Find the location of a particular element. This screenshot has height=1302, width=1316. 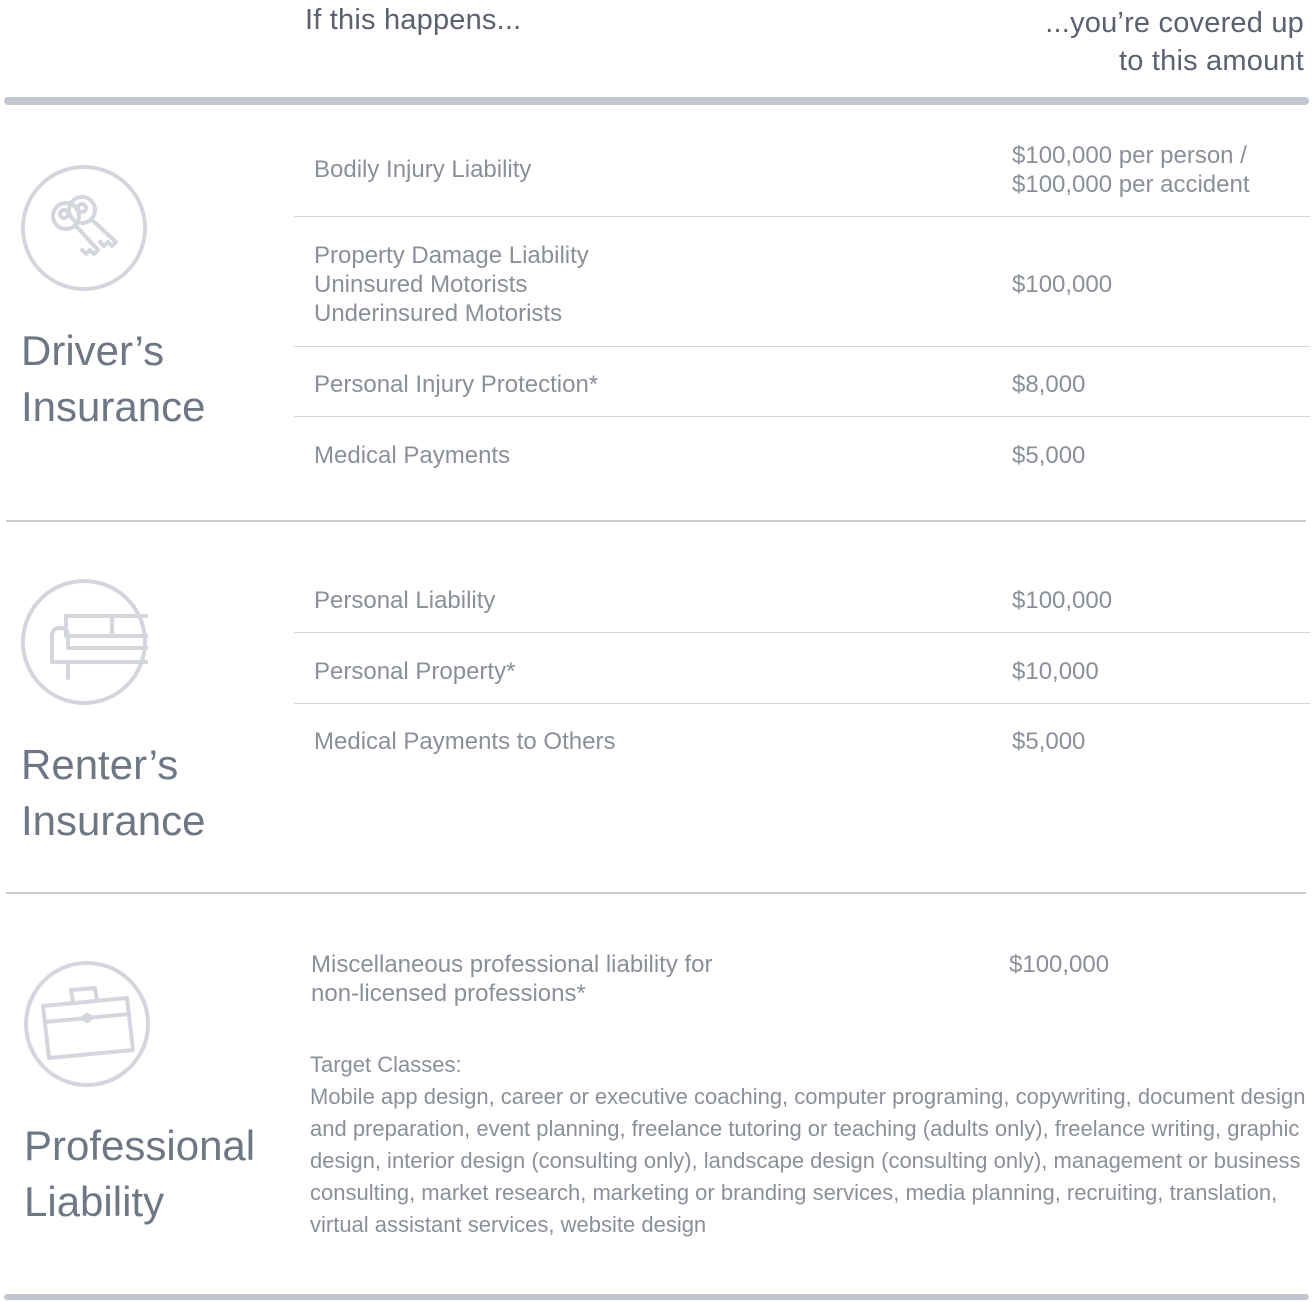

value-line: $100,000 per person / is located at coordinates (1129, 155).